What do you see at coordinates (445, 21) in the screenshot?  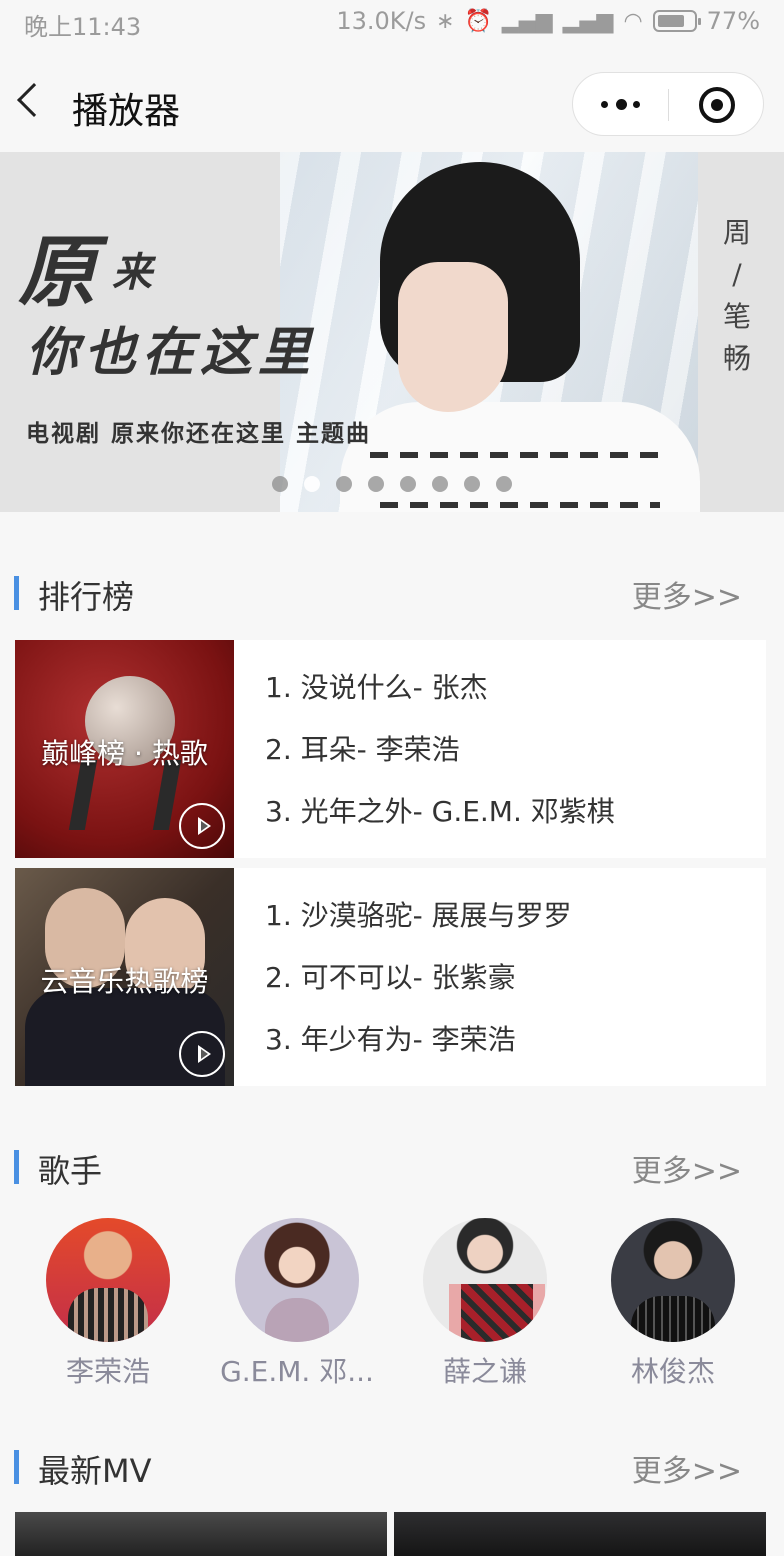 I see `bluetooth-icon: ∗` at bounding box center [445, 21].